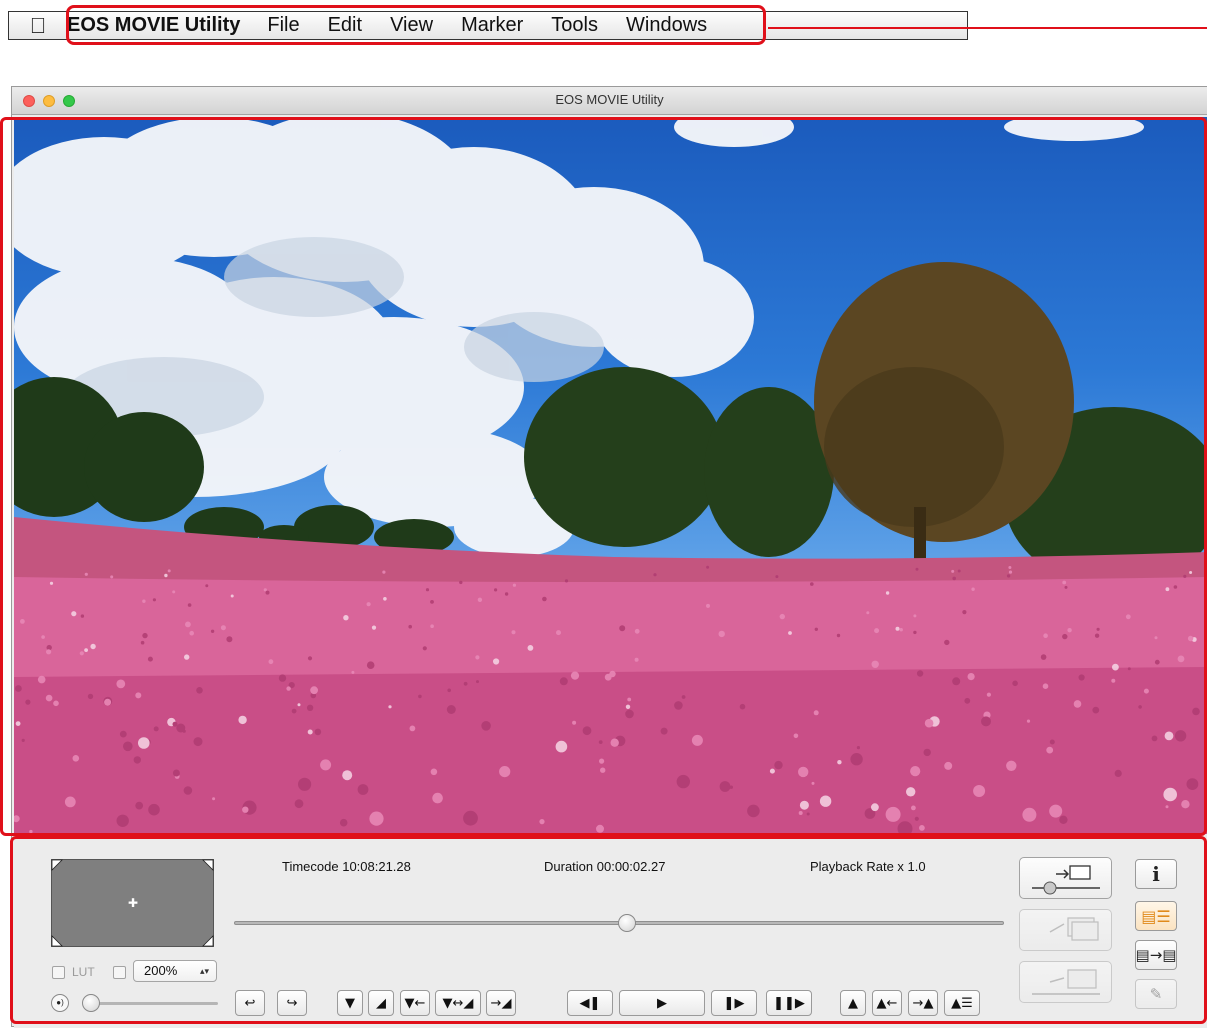  I want to click on compare-view-button: ▤→▤, so click(1156, 955).